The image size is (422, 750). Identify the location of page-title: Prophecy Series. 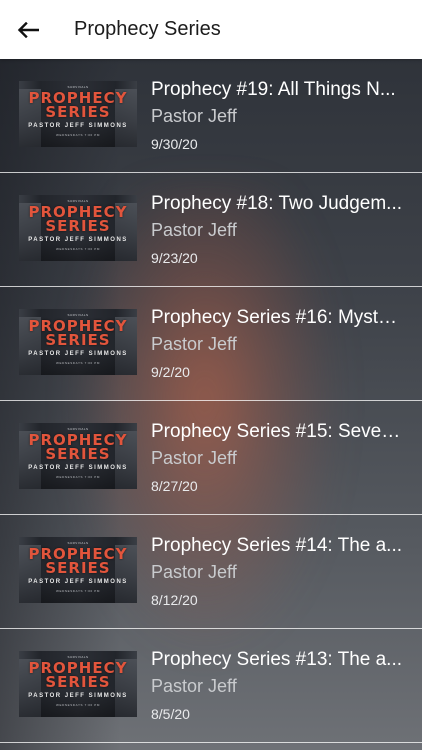
(147, 29).